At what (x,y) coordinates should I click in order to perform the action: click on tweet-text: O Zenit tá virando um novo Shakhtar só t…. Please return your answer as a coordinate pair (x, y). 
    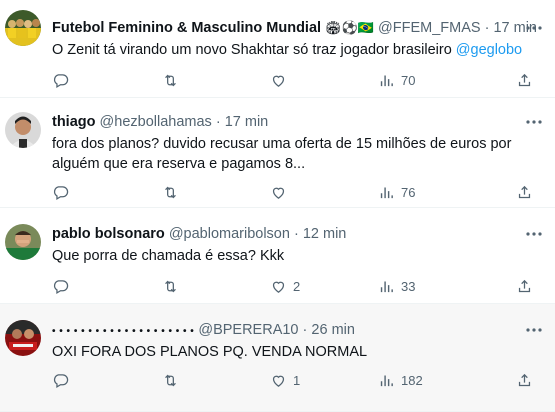
    Looking at the image, I should click on (292, 50).